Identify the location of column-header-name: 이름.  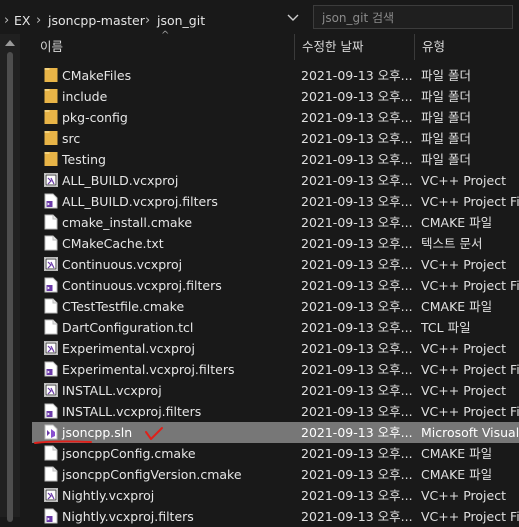
(51, 47).